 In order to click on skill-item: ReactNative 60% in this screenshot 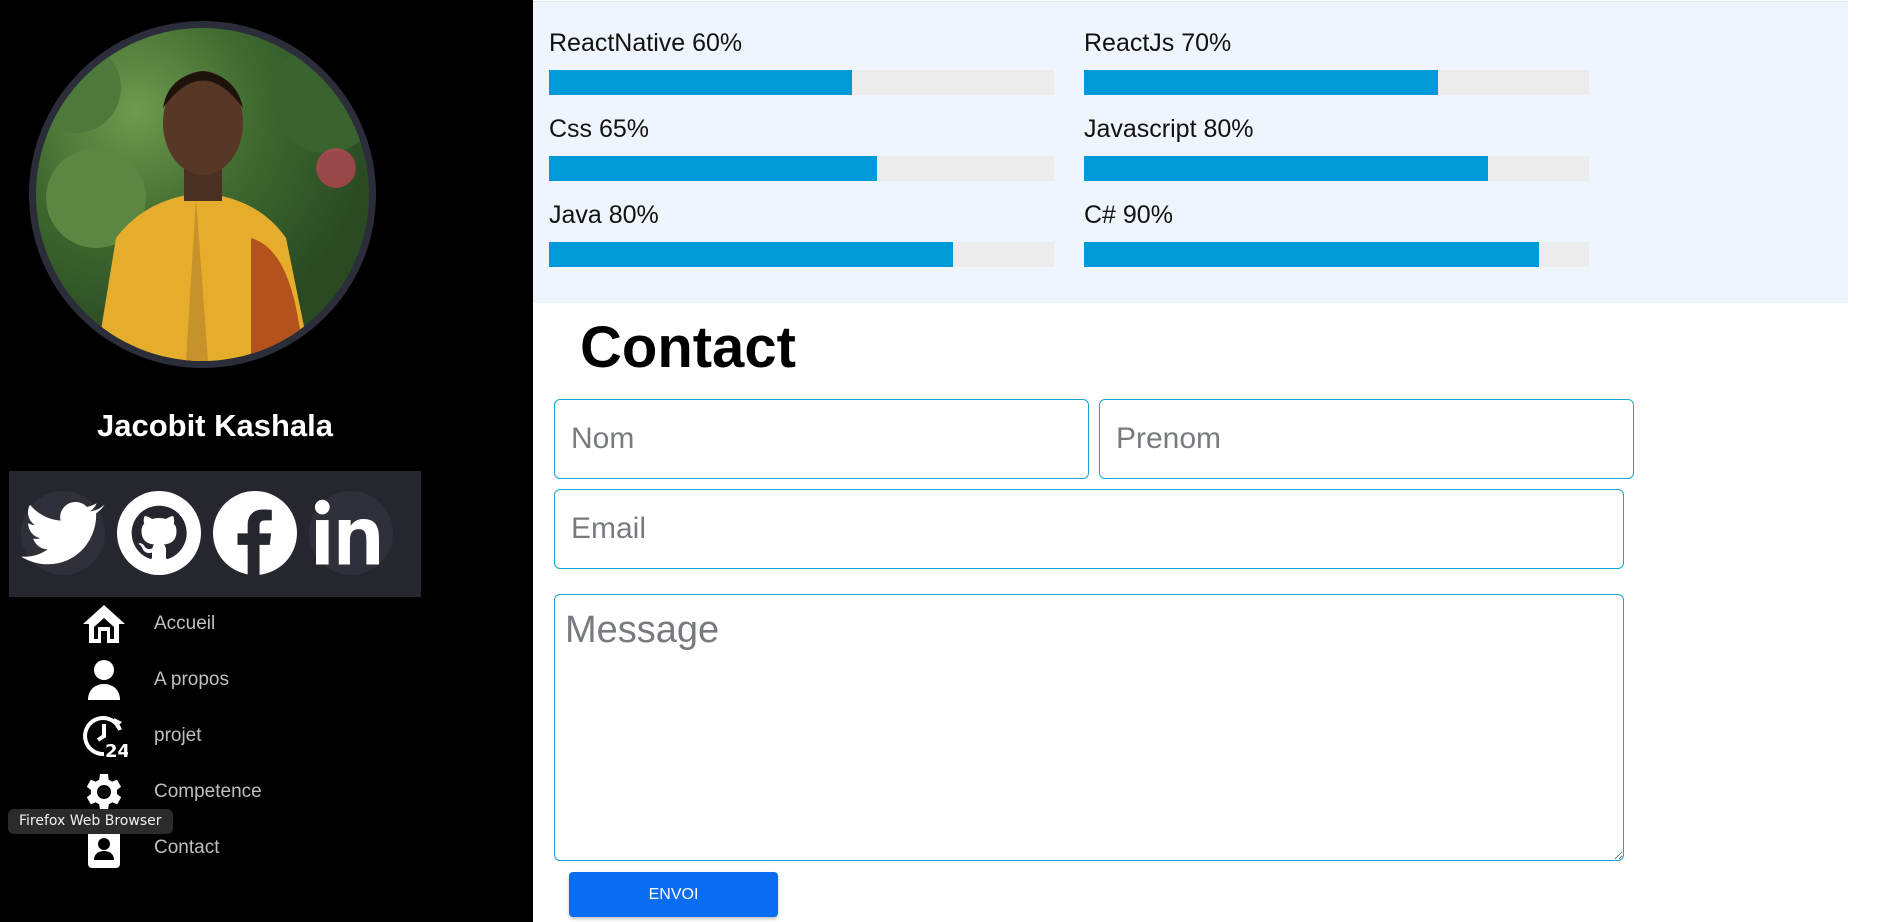, I will do `click(801, 60)`.